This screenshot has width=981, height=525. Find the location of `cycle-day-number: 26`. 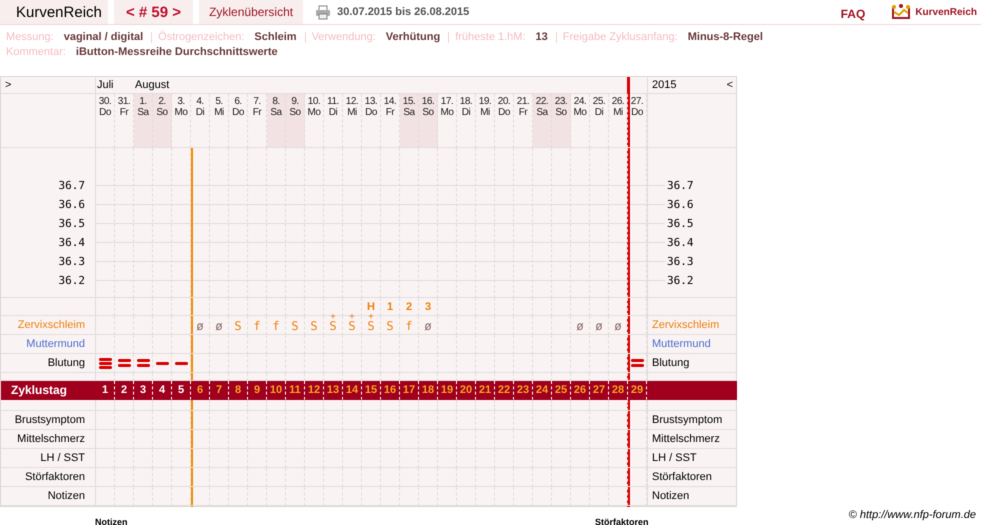

cycle-day-number: 26 is located at coordinates (580, 390).